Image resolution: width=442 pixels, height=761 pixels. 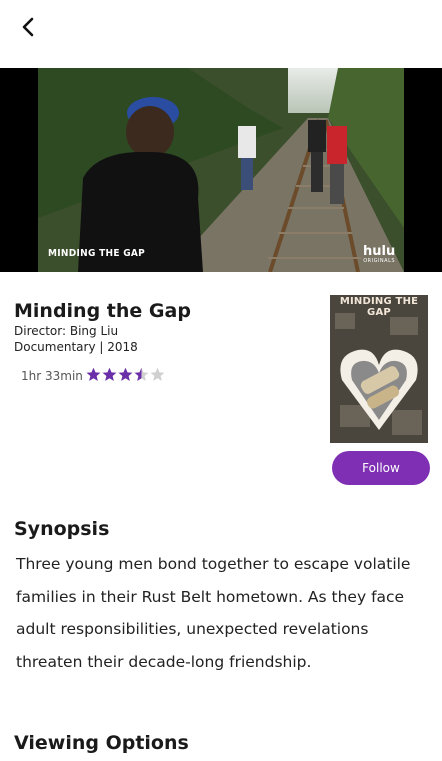 What do you see at coordinates (76, 347) in the screenshot?
I see `movie-genre-year: Documentary | 2018` at bounding box center [76, 347].